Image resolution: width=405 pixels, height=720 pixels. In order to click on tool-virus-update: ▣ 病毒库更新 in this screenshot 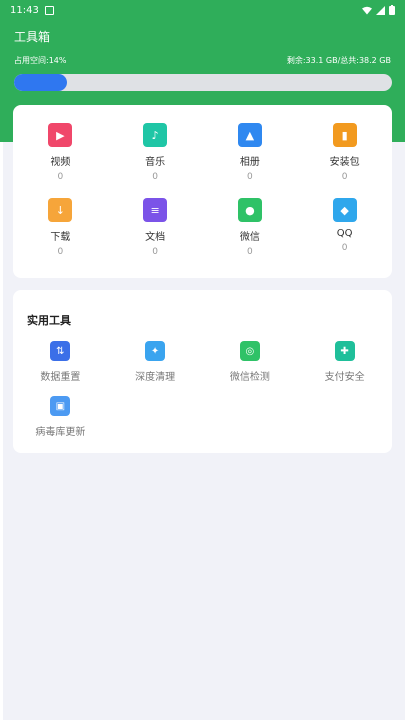, I will do `click(60, 418)`.